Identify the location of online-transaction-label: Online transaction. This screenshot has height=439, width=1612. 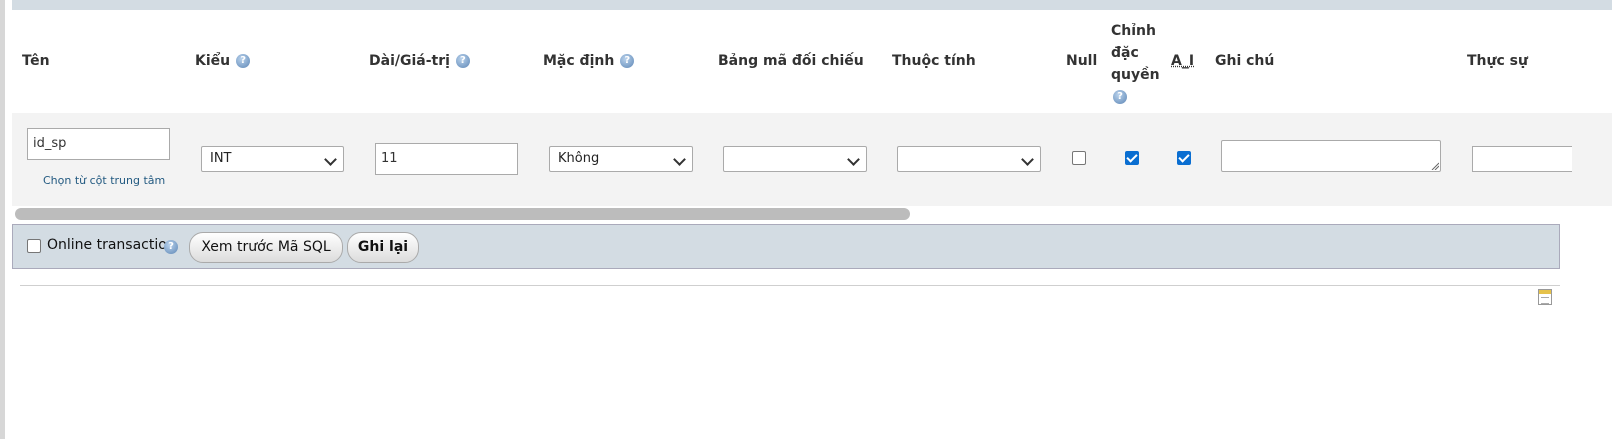
(111, 245).